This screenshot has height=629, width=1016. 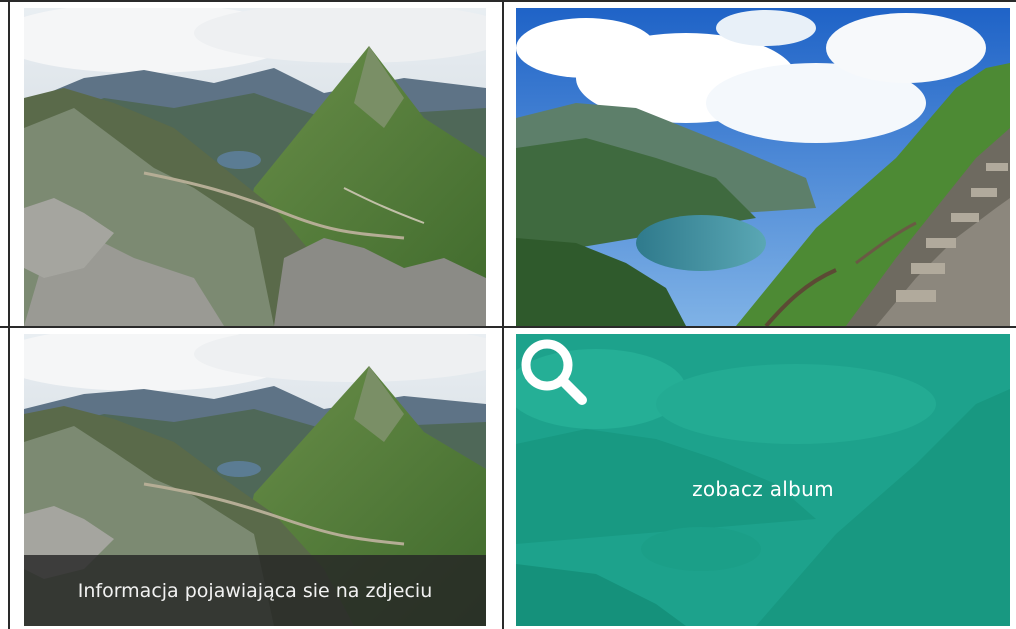 I want to click on grid-divider-horizontal, so click(x=508, y=327).